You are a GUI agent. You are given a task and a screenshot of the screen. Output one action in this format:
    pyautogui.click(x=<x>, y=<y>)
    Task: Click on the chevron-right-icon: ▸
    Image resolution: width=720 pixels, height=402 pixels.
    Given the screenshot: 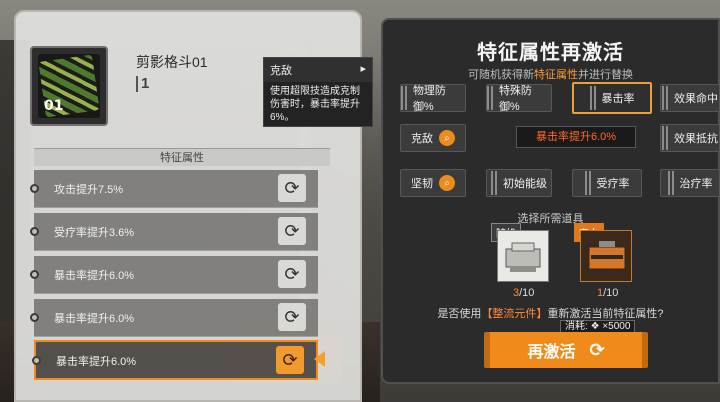 What is the action you would take?
    pyautogui.click(x=363, y=69)
    